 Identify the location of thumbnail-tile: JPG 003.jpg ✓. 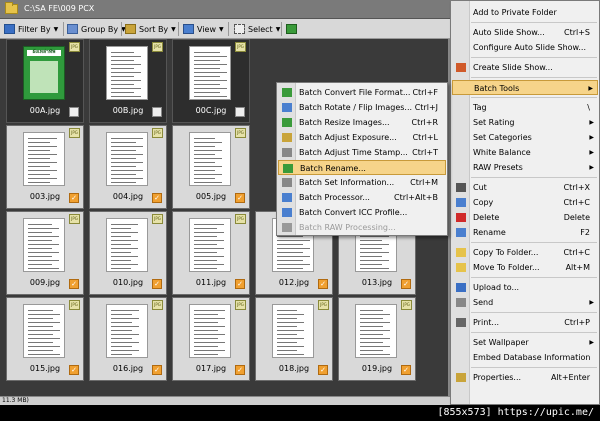
(45, 167).